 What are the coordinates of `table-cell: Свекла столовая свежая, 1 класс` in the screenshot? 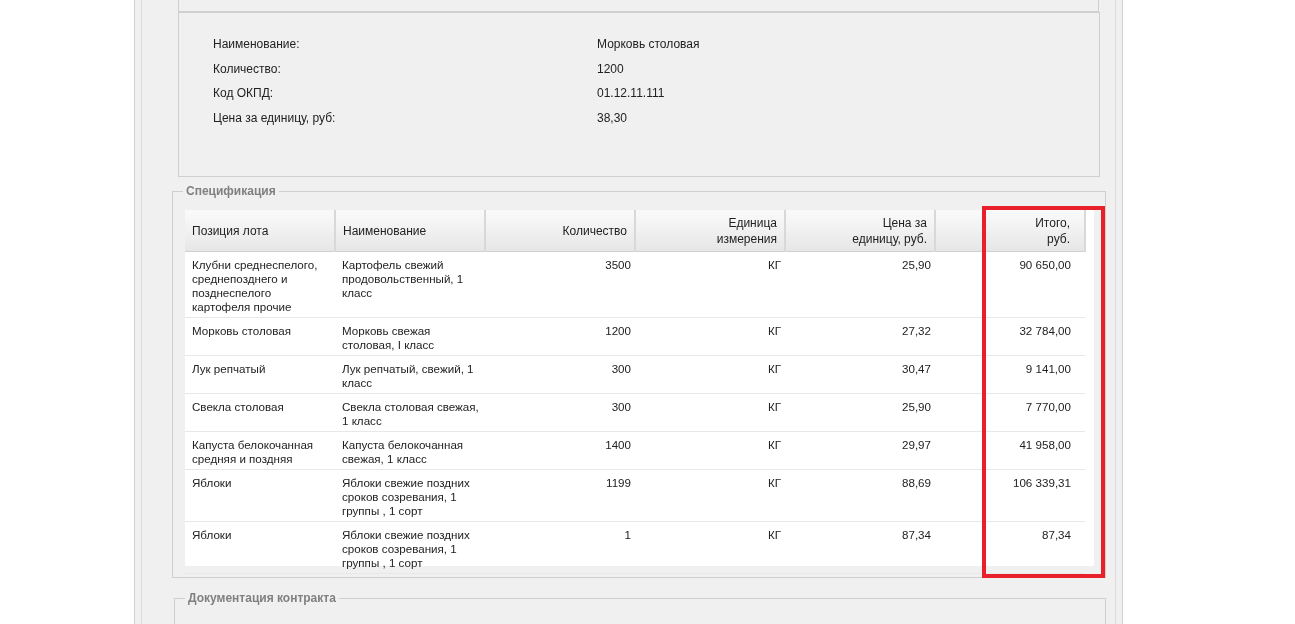 It's located at (410, 412).